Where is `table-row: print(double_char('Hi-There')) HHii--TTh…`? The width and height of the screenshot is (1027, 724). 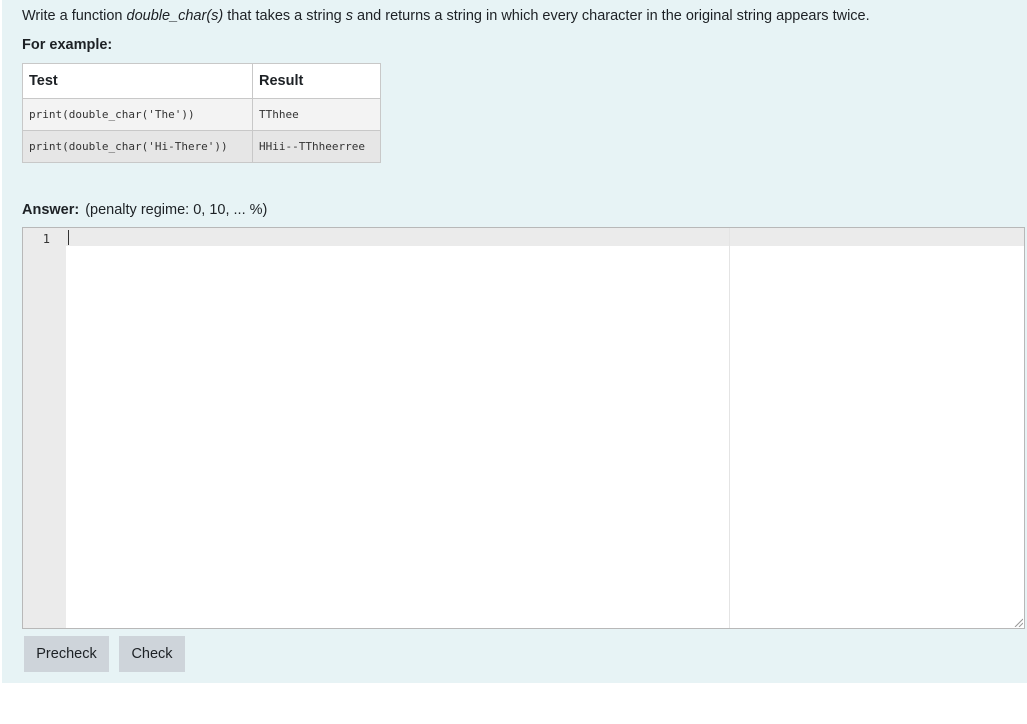 table-row: print(double_char('Hi-There')) HHii--TTh… is located at coordinates (201, 146).